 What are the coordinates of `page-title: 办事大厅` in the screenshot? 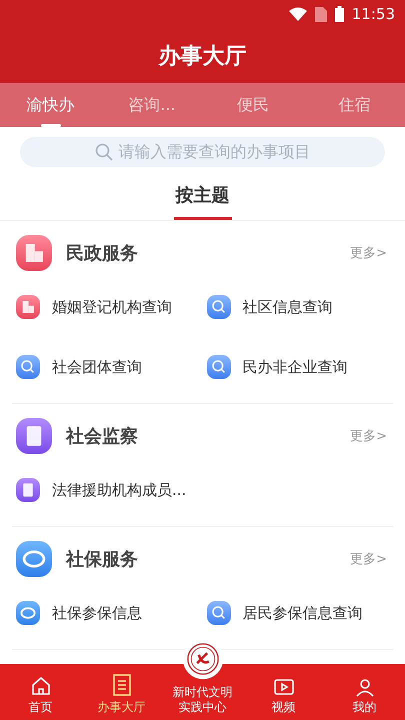 It's located at (202, 56).